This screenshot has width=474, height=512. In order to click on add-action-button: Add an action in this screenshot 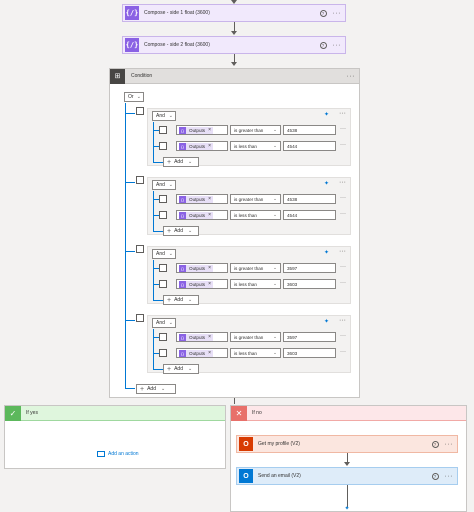, I will do `click(118, 454)`.